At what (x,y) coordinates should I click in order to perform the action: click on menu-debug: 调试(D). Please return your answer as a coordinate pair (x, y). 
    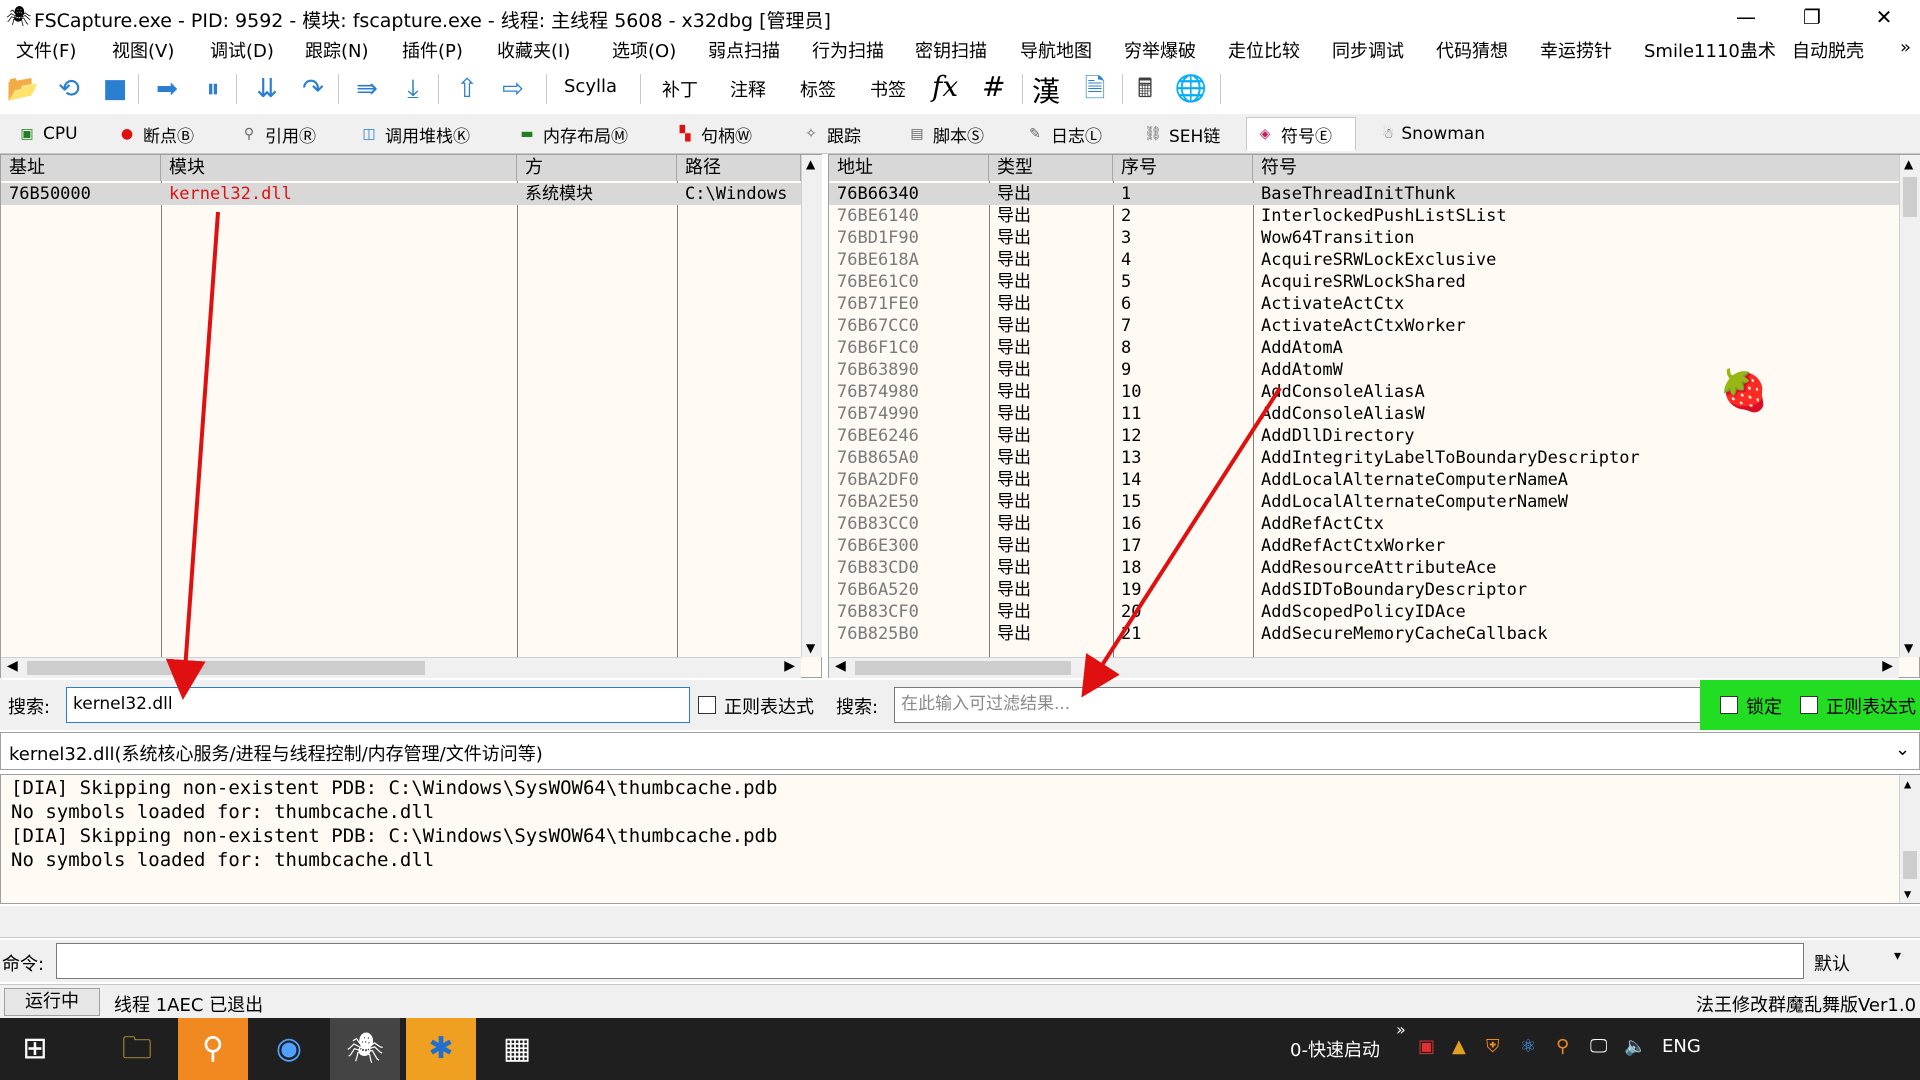
    Looking at the image, I should click on (242, 50).